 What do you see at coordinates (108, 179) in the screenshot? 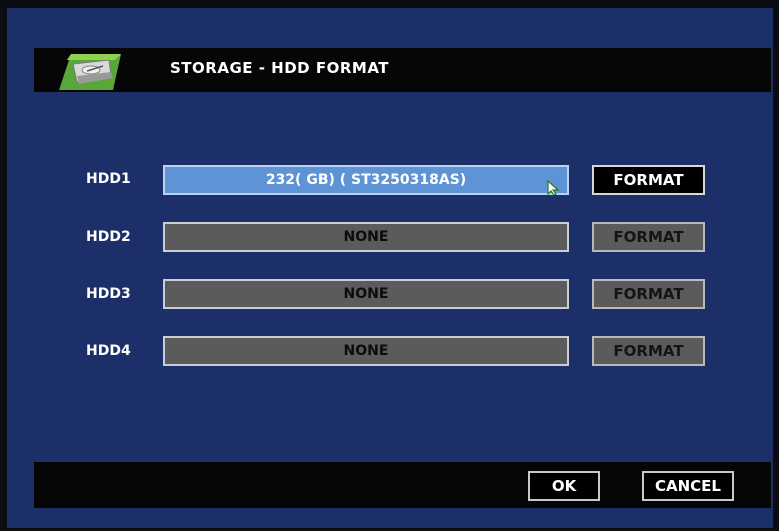
I see `hdd1-label: HDD1` at bounding box center [108, 179].